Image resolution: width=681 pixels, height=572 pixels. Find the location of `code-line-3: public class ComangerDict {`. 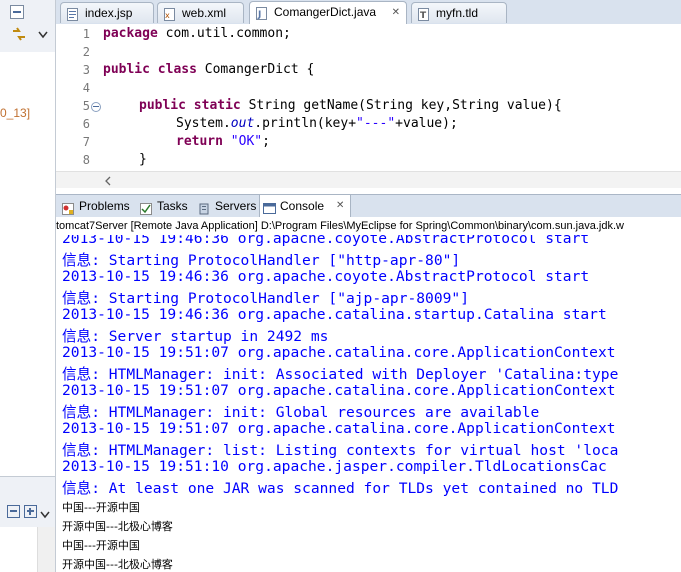

code-line-3: public class ComangerDict { is located at coordinates (208, 69).